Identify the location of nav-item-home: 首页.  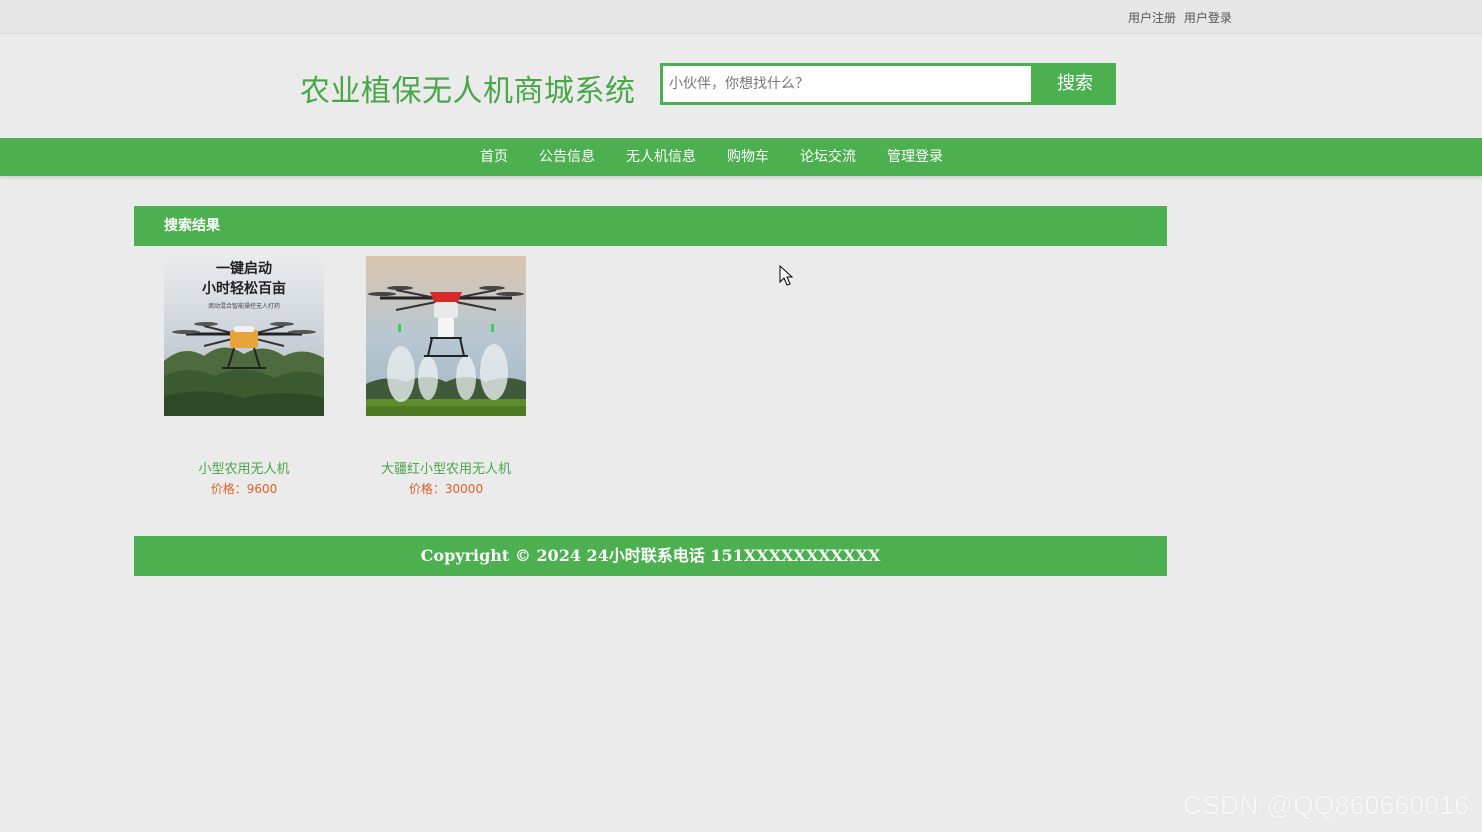
(494, 157).